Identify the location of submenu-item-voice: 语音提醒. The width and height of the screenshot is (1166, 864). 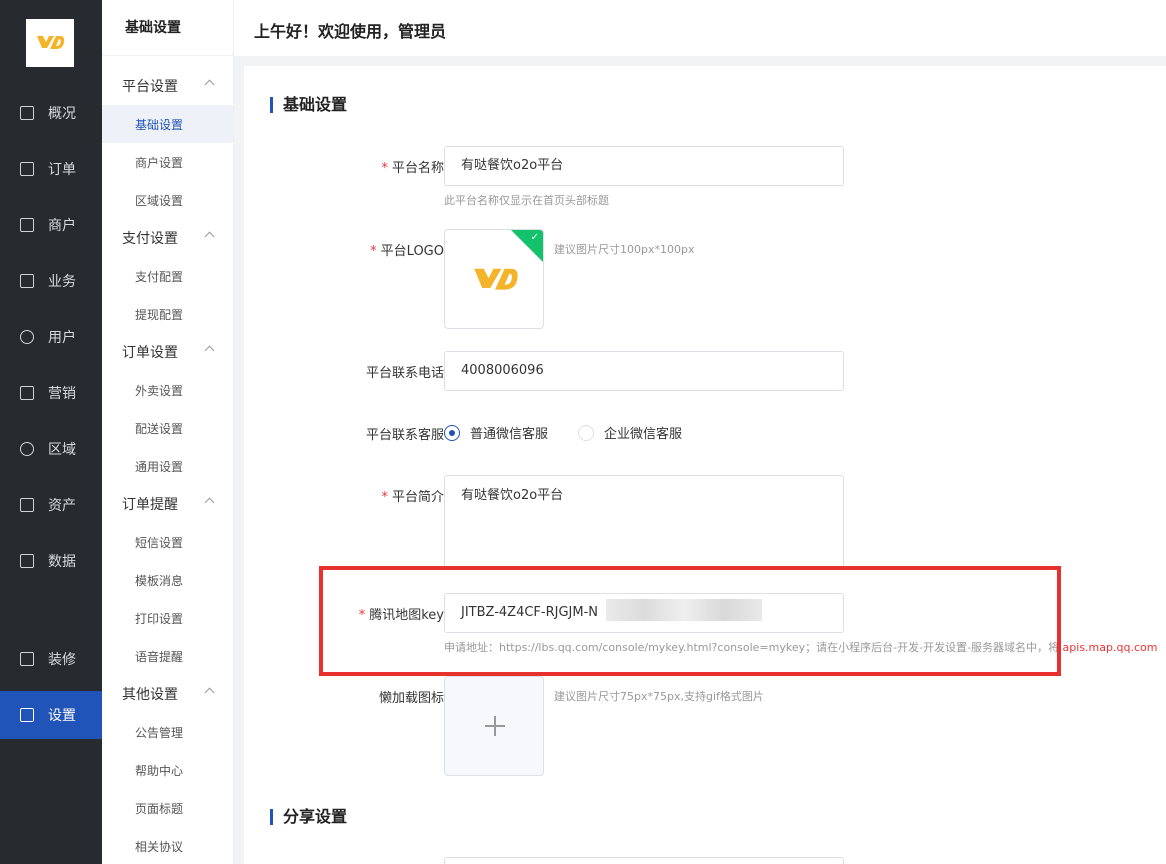
(167, 656).